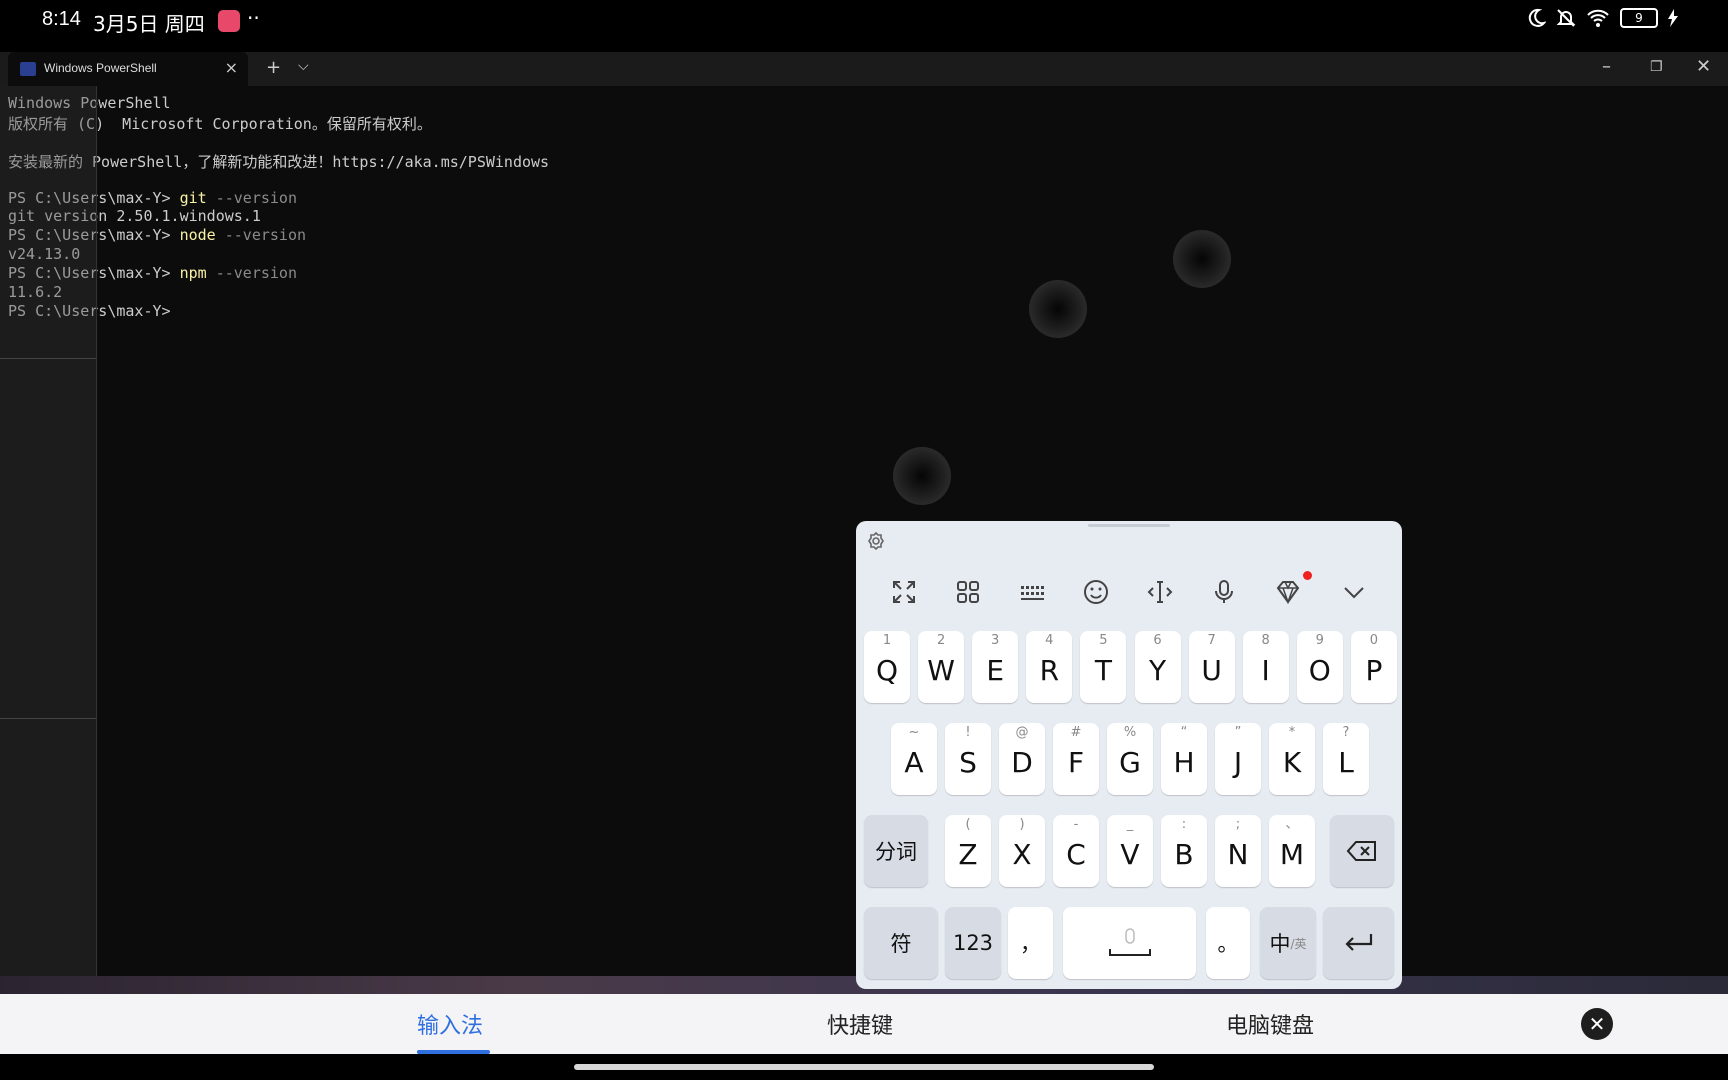  What do you see at coordinates (1184, 824) in the screenshot?
I see `key-secondary-label: :` at bounding box center [1184, 824].